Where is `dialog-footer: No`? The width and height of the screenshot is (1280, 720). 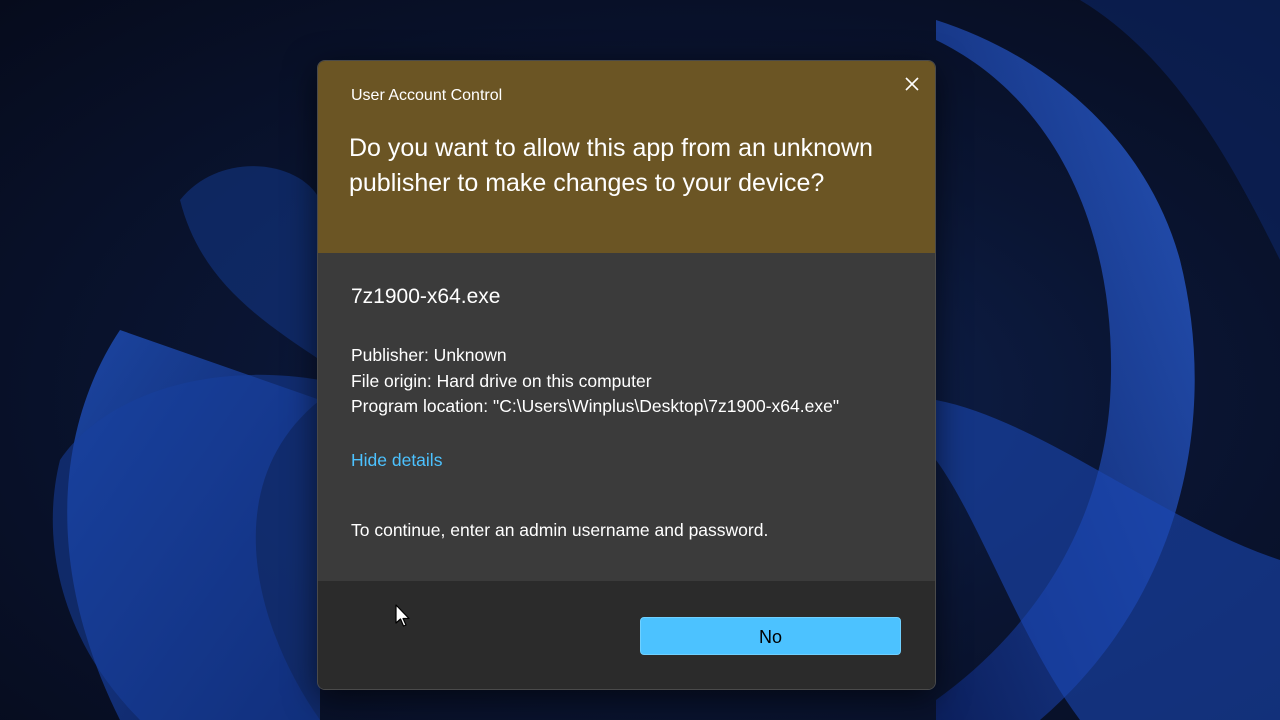 dialog-footer: No is located at coordinates (626, 635).